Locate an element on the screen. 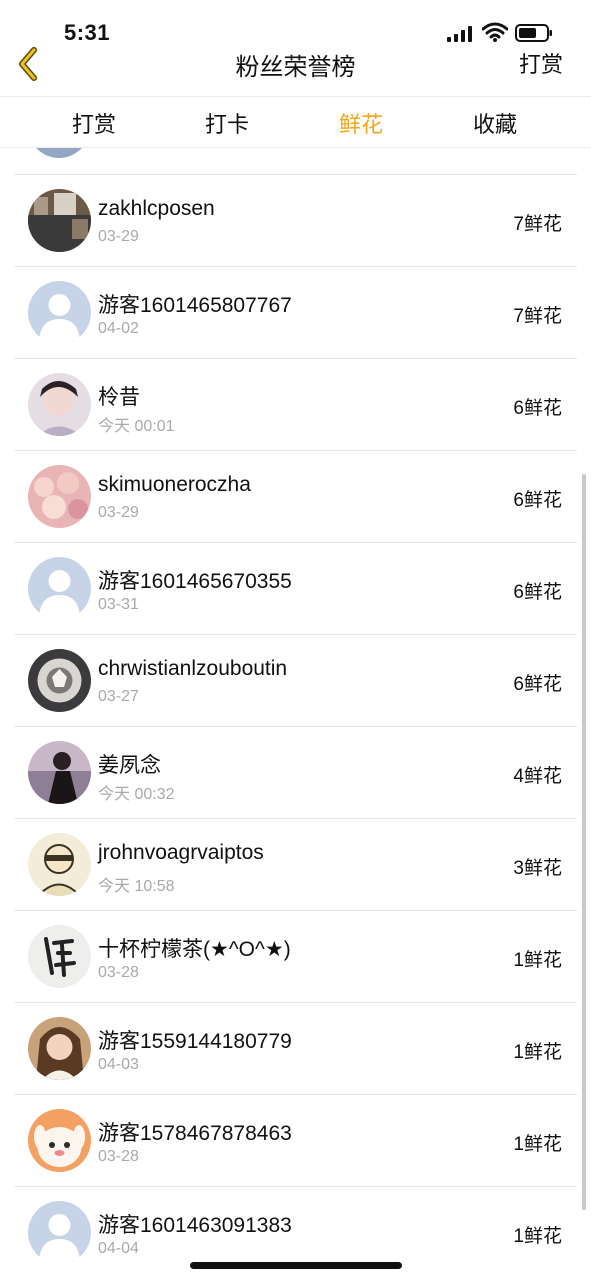 The image size is (591, 1280). date-label: 今天 00:32 is located at coordinates (136, 794).